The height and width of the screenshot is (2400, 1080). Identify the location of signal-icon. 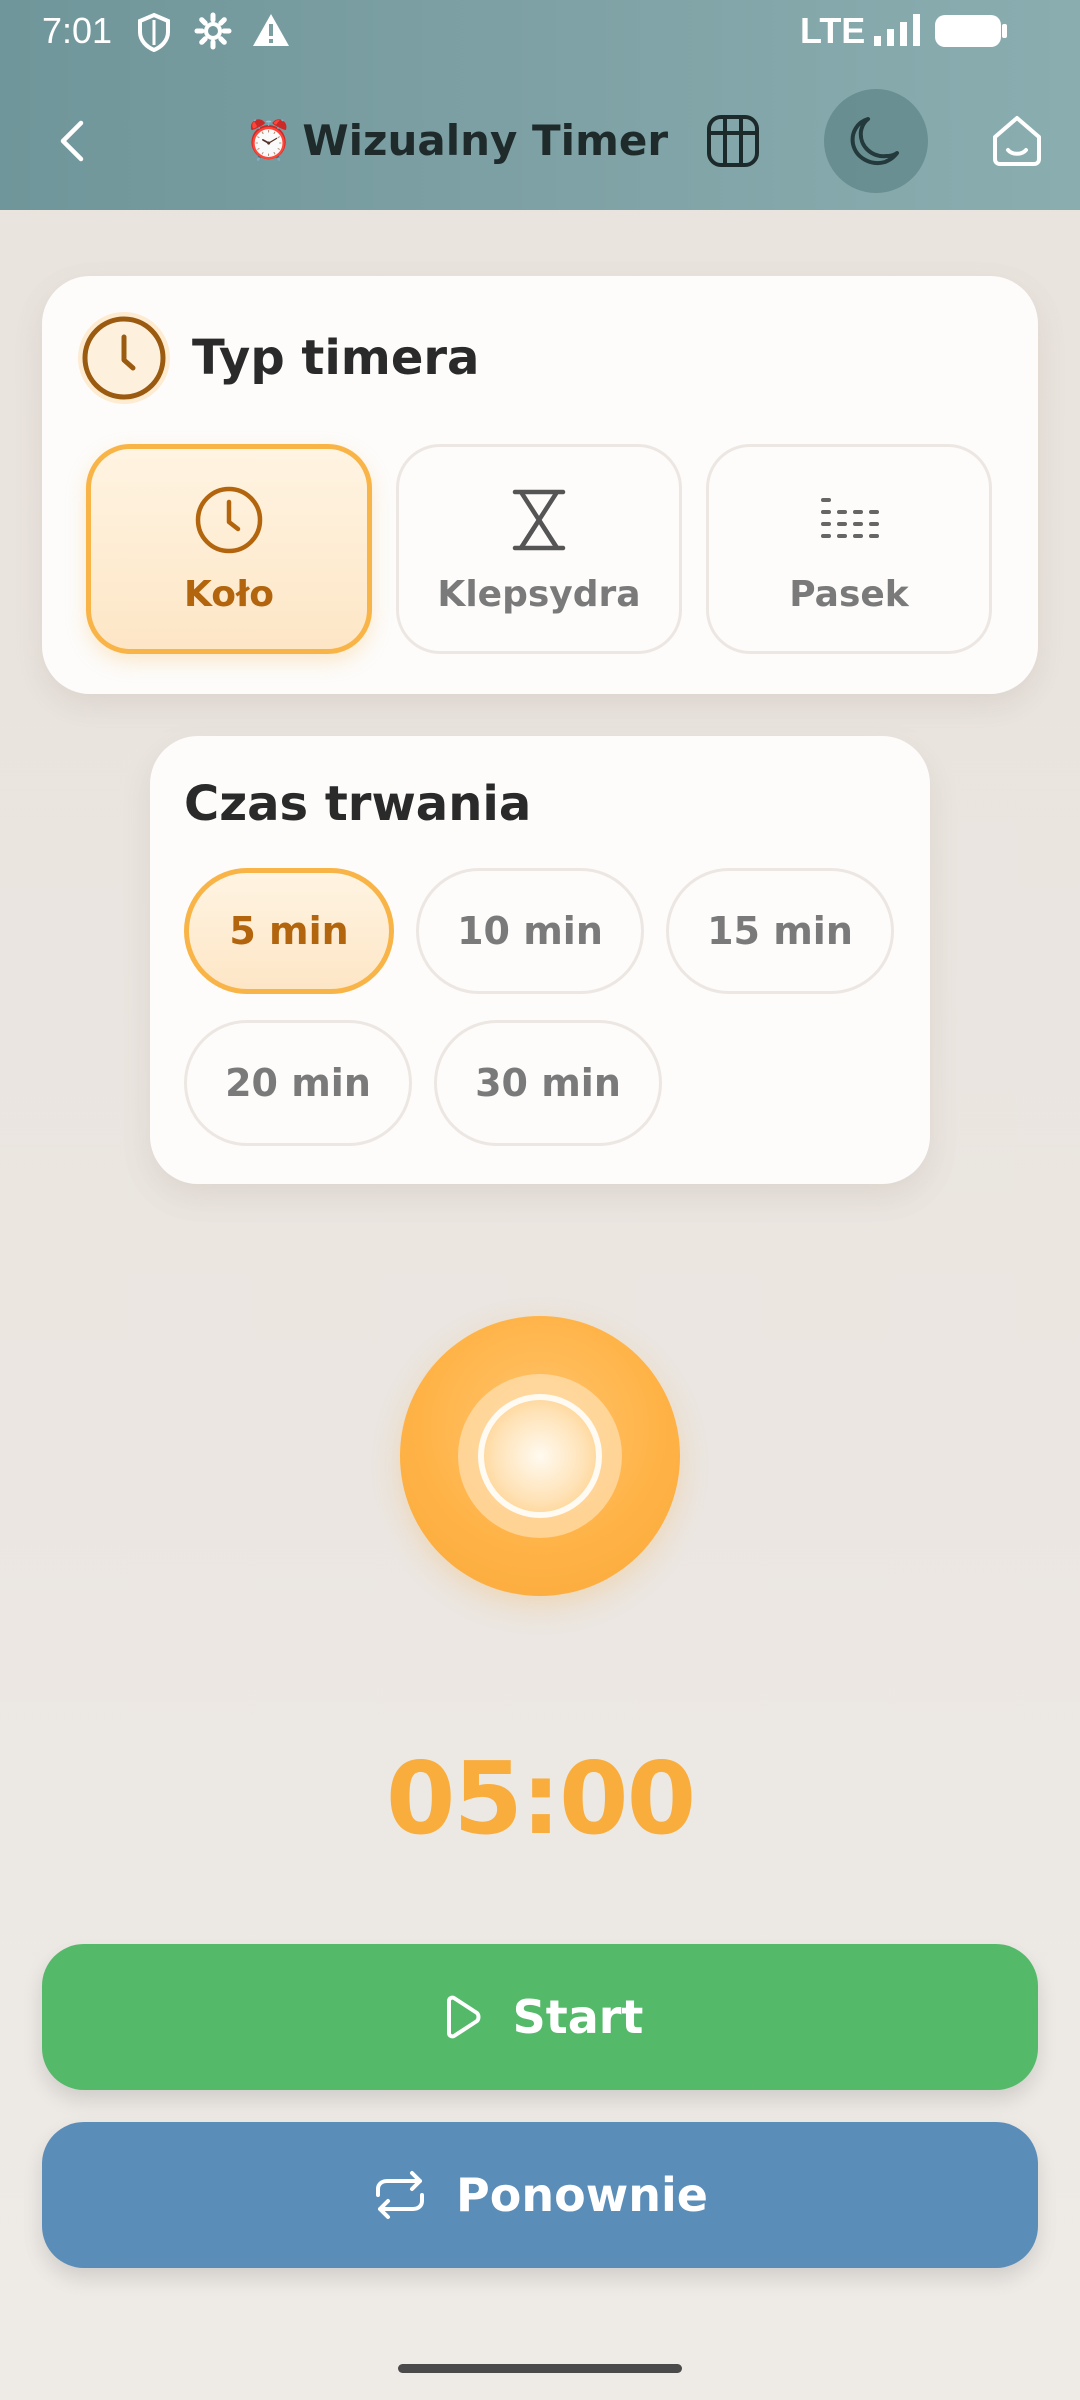
(898, 34).